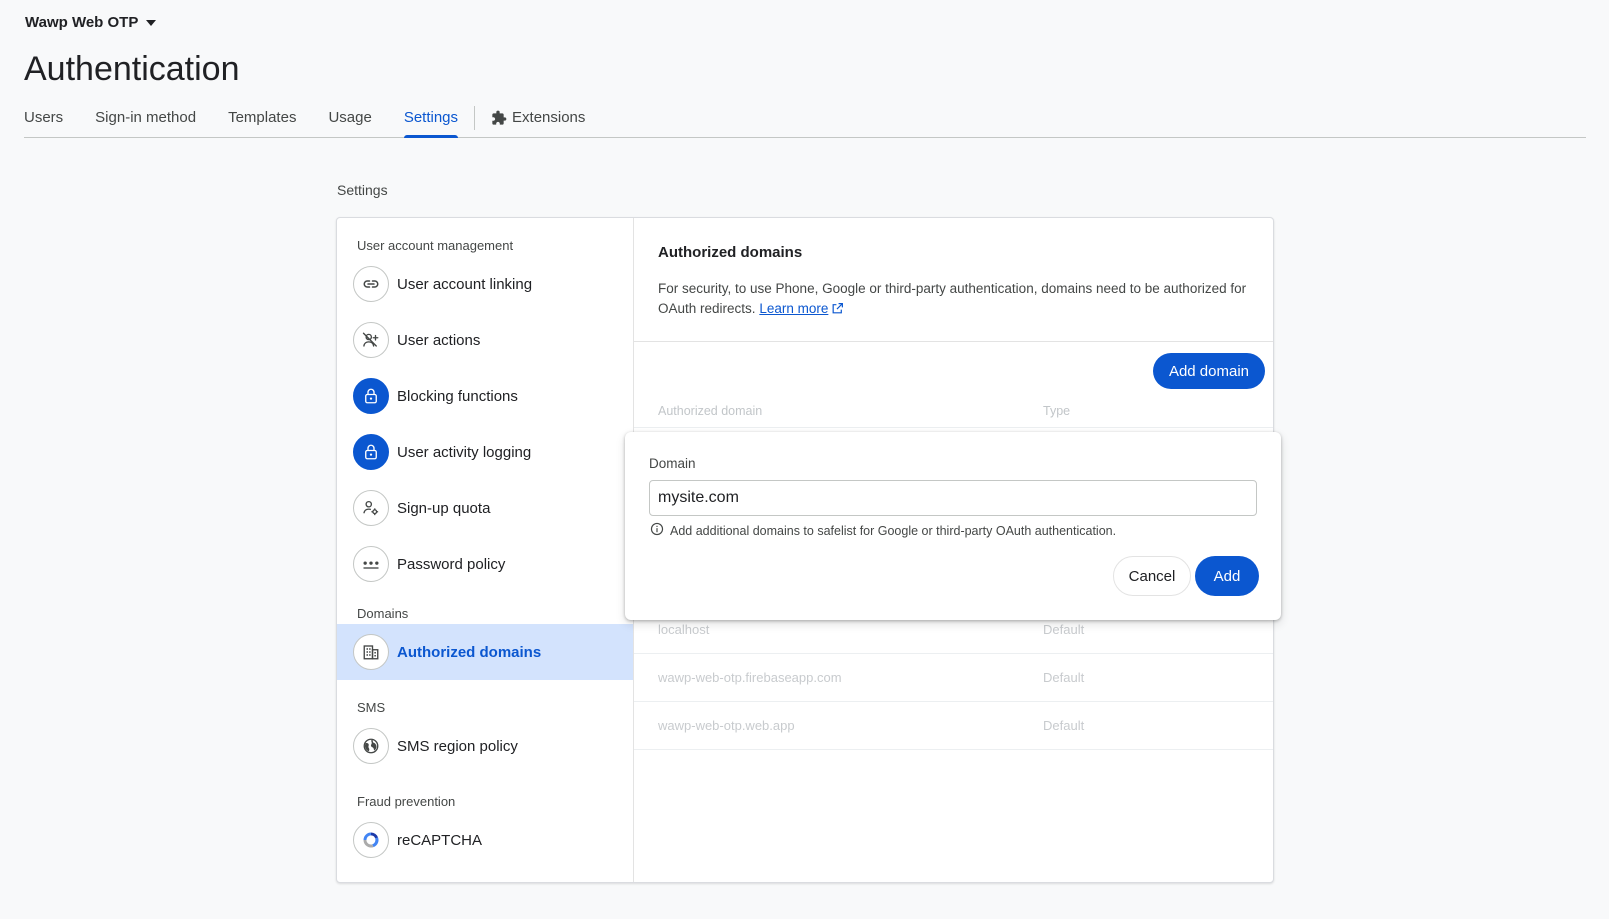  I want to click on sidebar-item-label: Password policy, so click(451, 564).